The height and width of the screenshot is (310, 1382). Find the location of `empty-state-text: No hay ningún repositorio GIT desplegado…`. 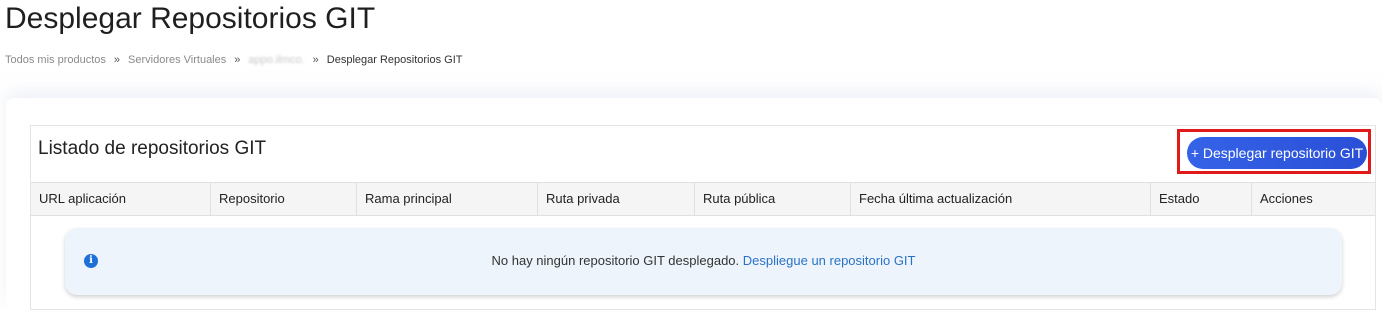

empty-state-text: No hay ningún repositorio GIT desplegado… is located at coordinates (703, 260).